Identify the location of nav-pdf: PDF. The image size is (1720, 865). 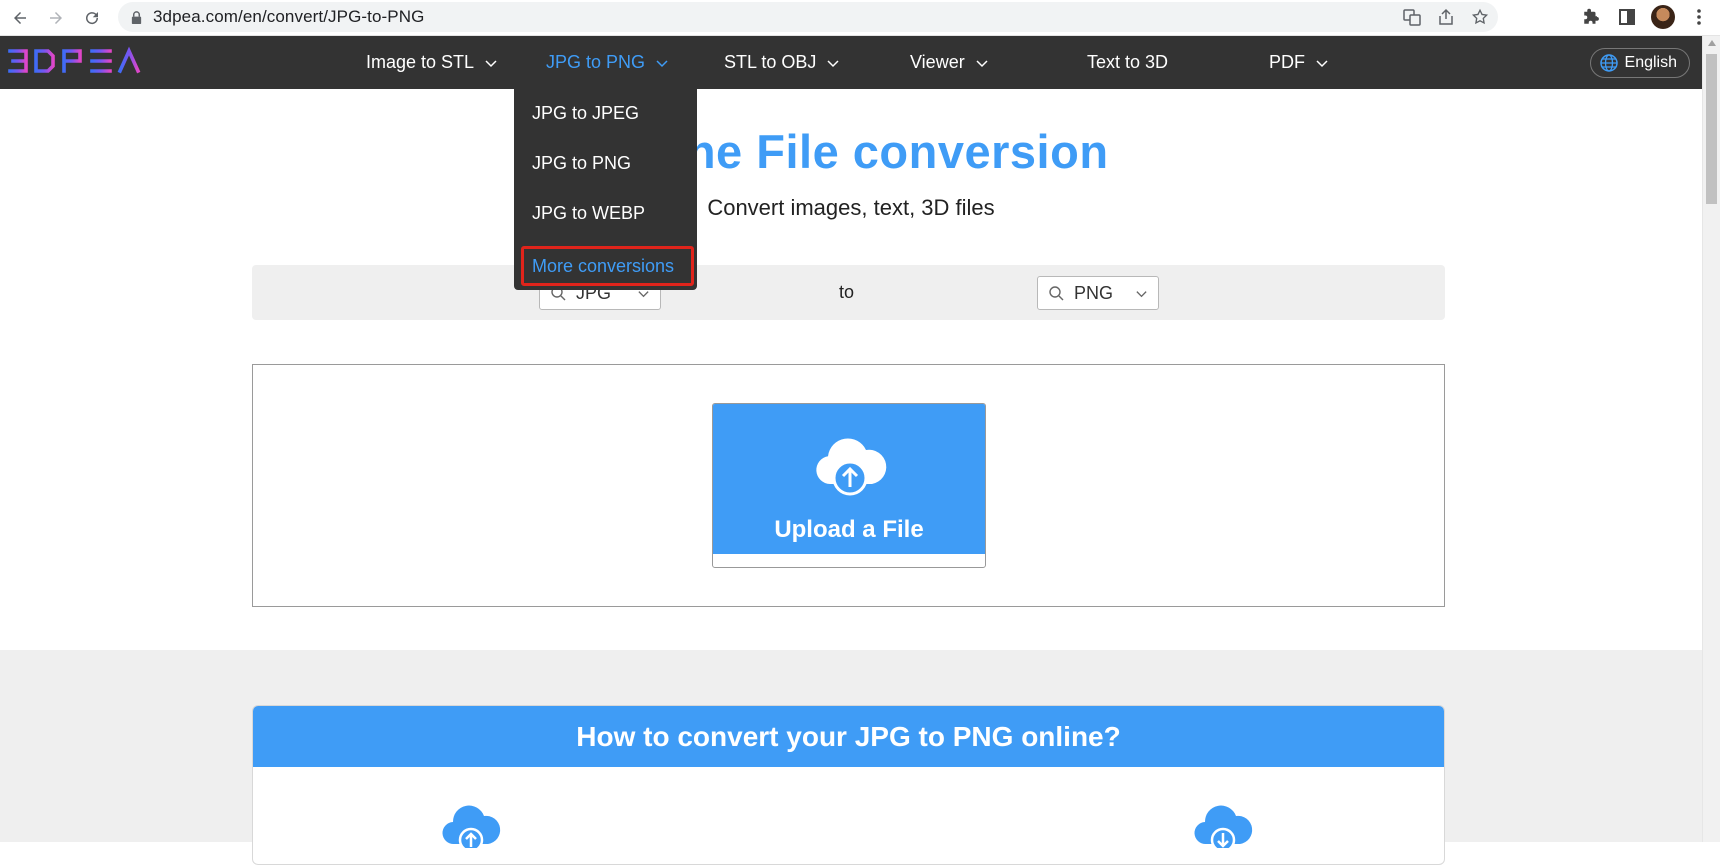
(1299, 62).